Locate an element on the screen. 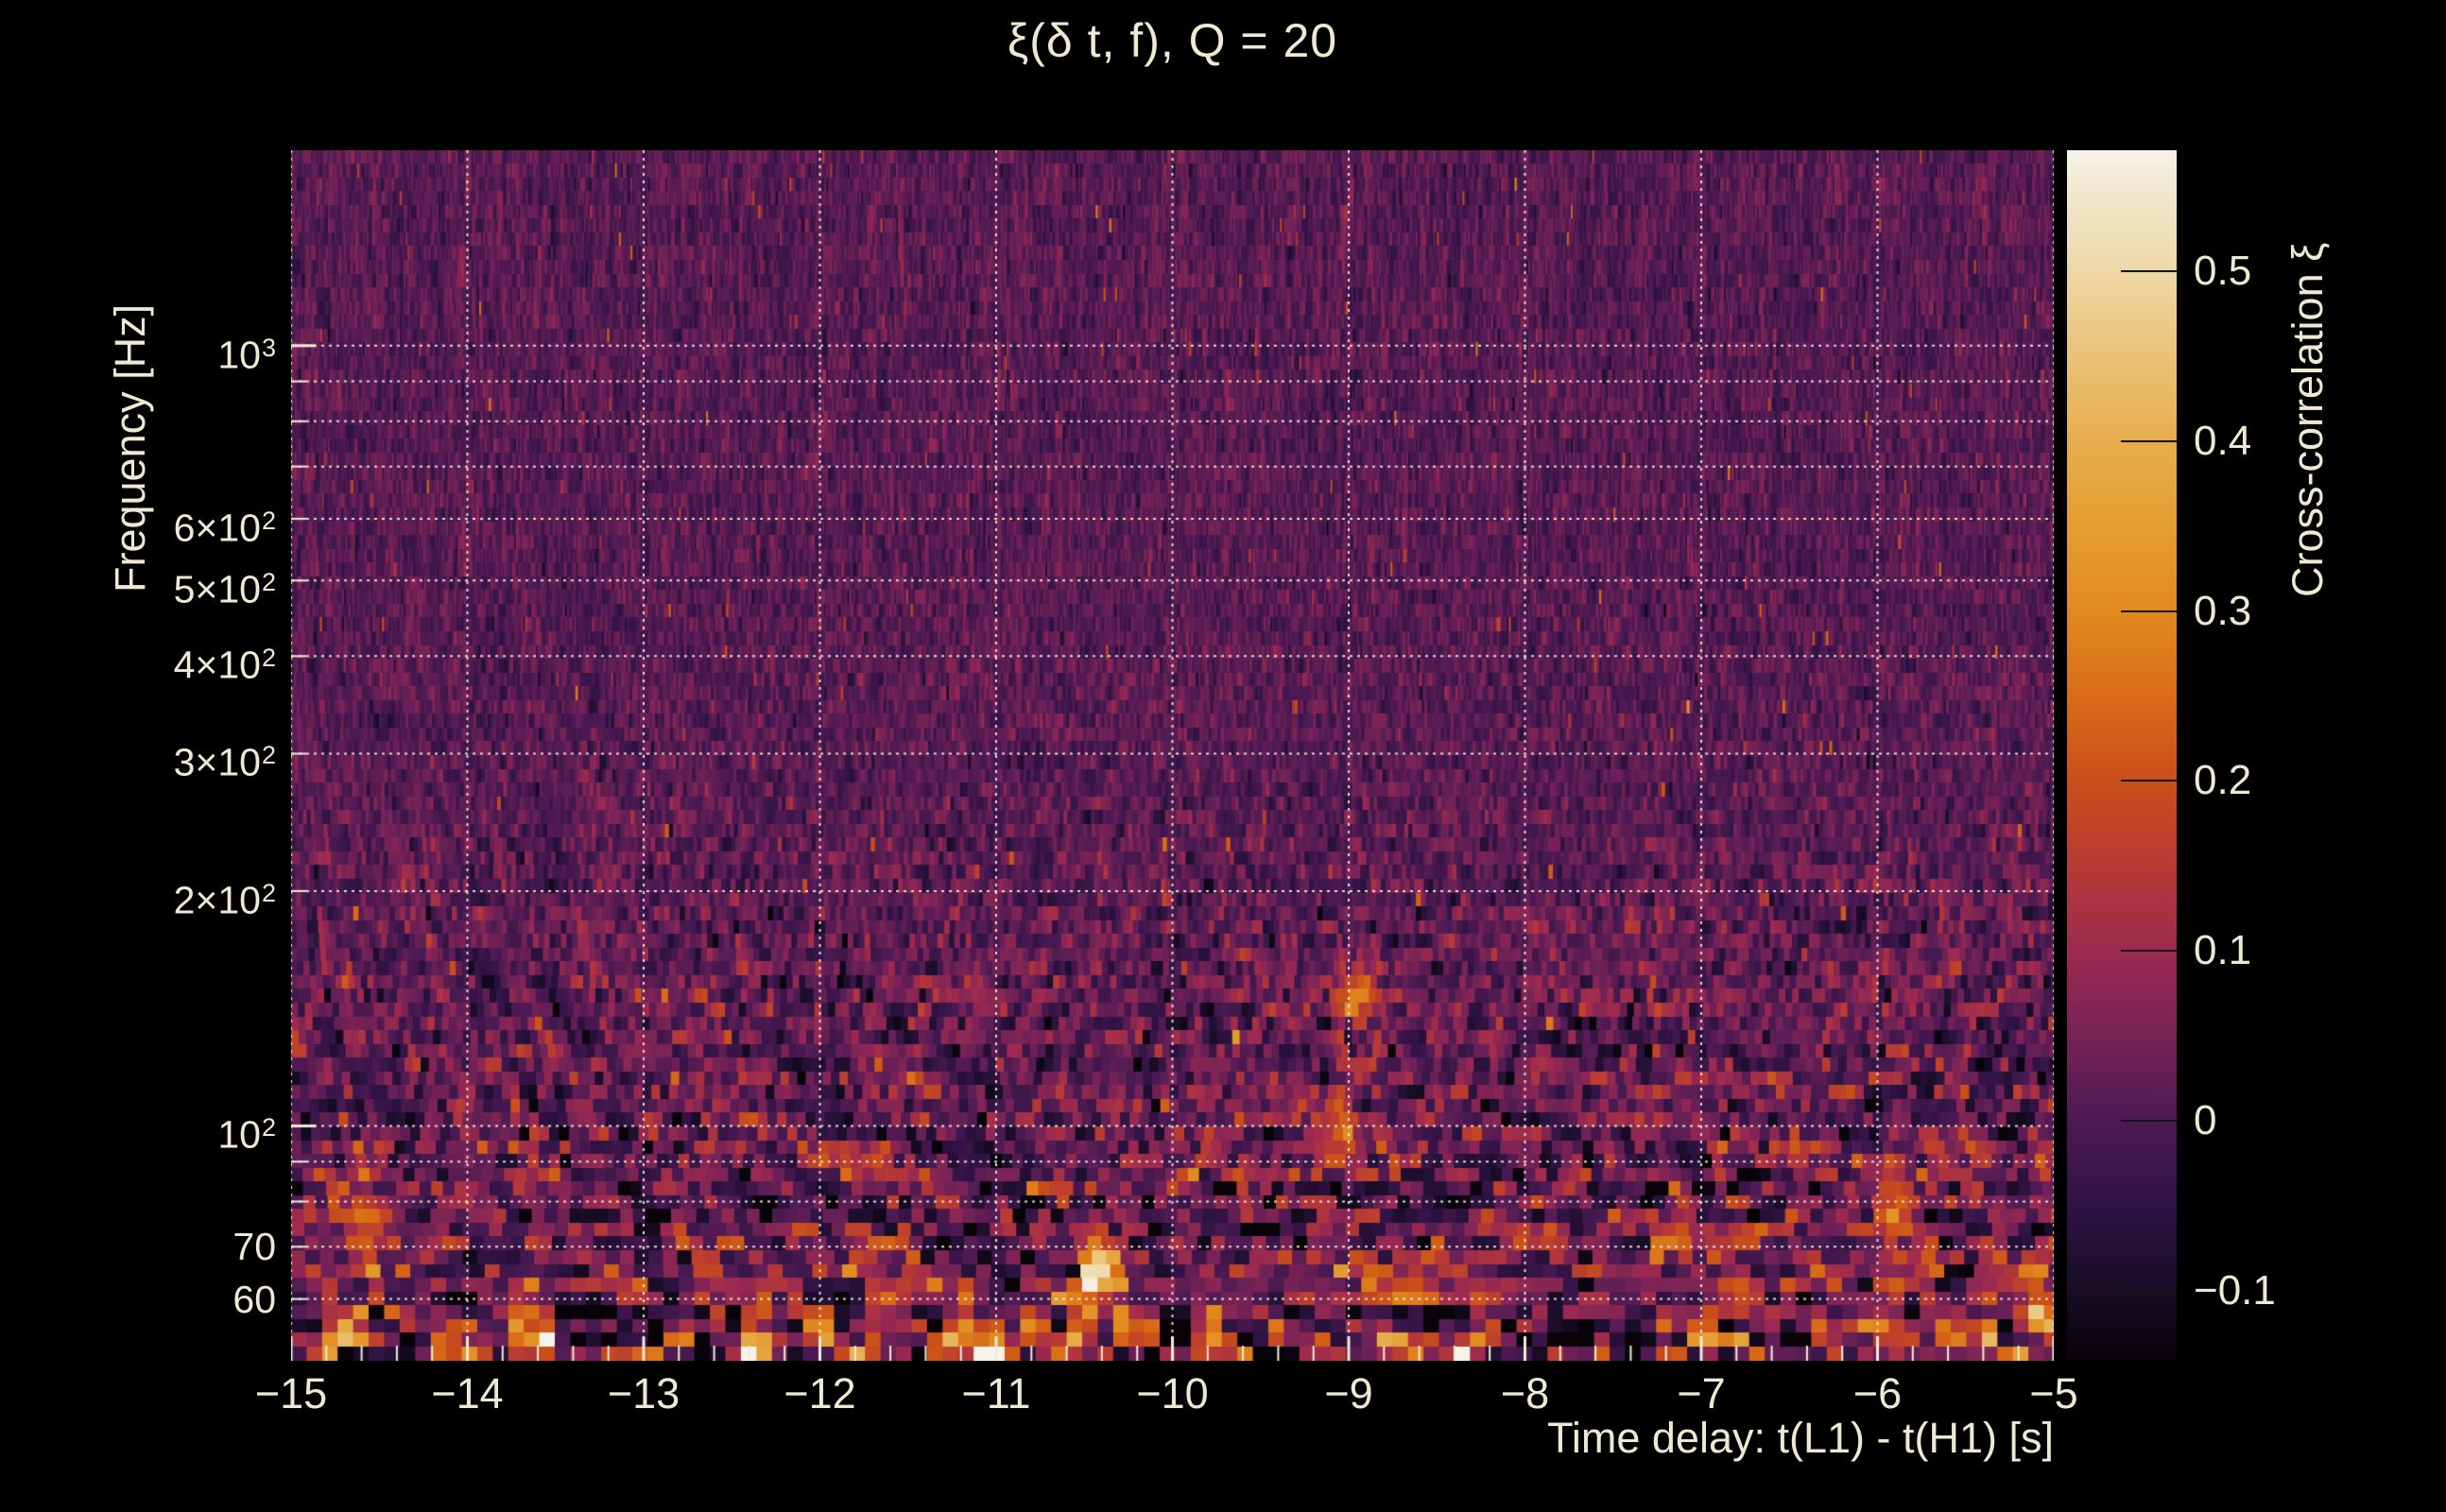 The image size is (2446, 1512). x-tick-label: −11 is located at coordinates (996, 1393).